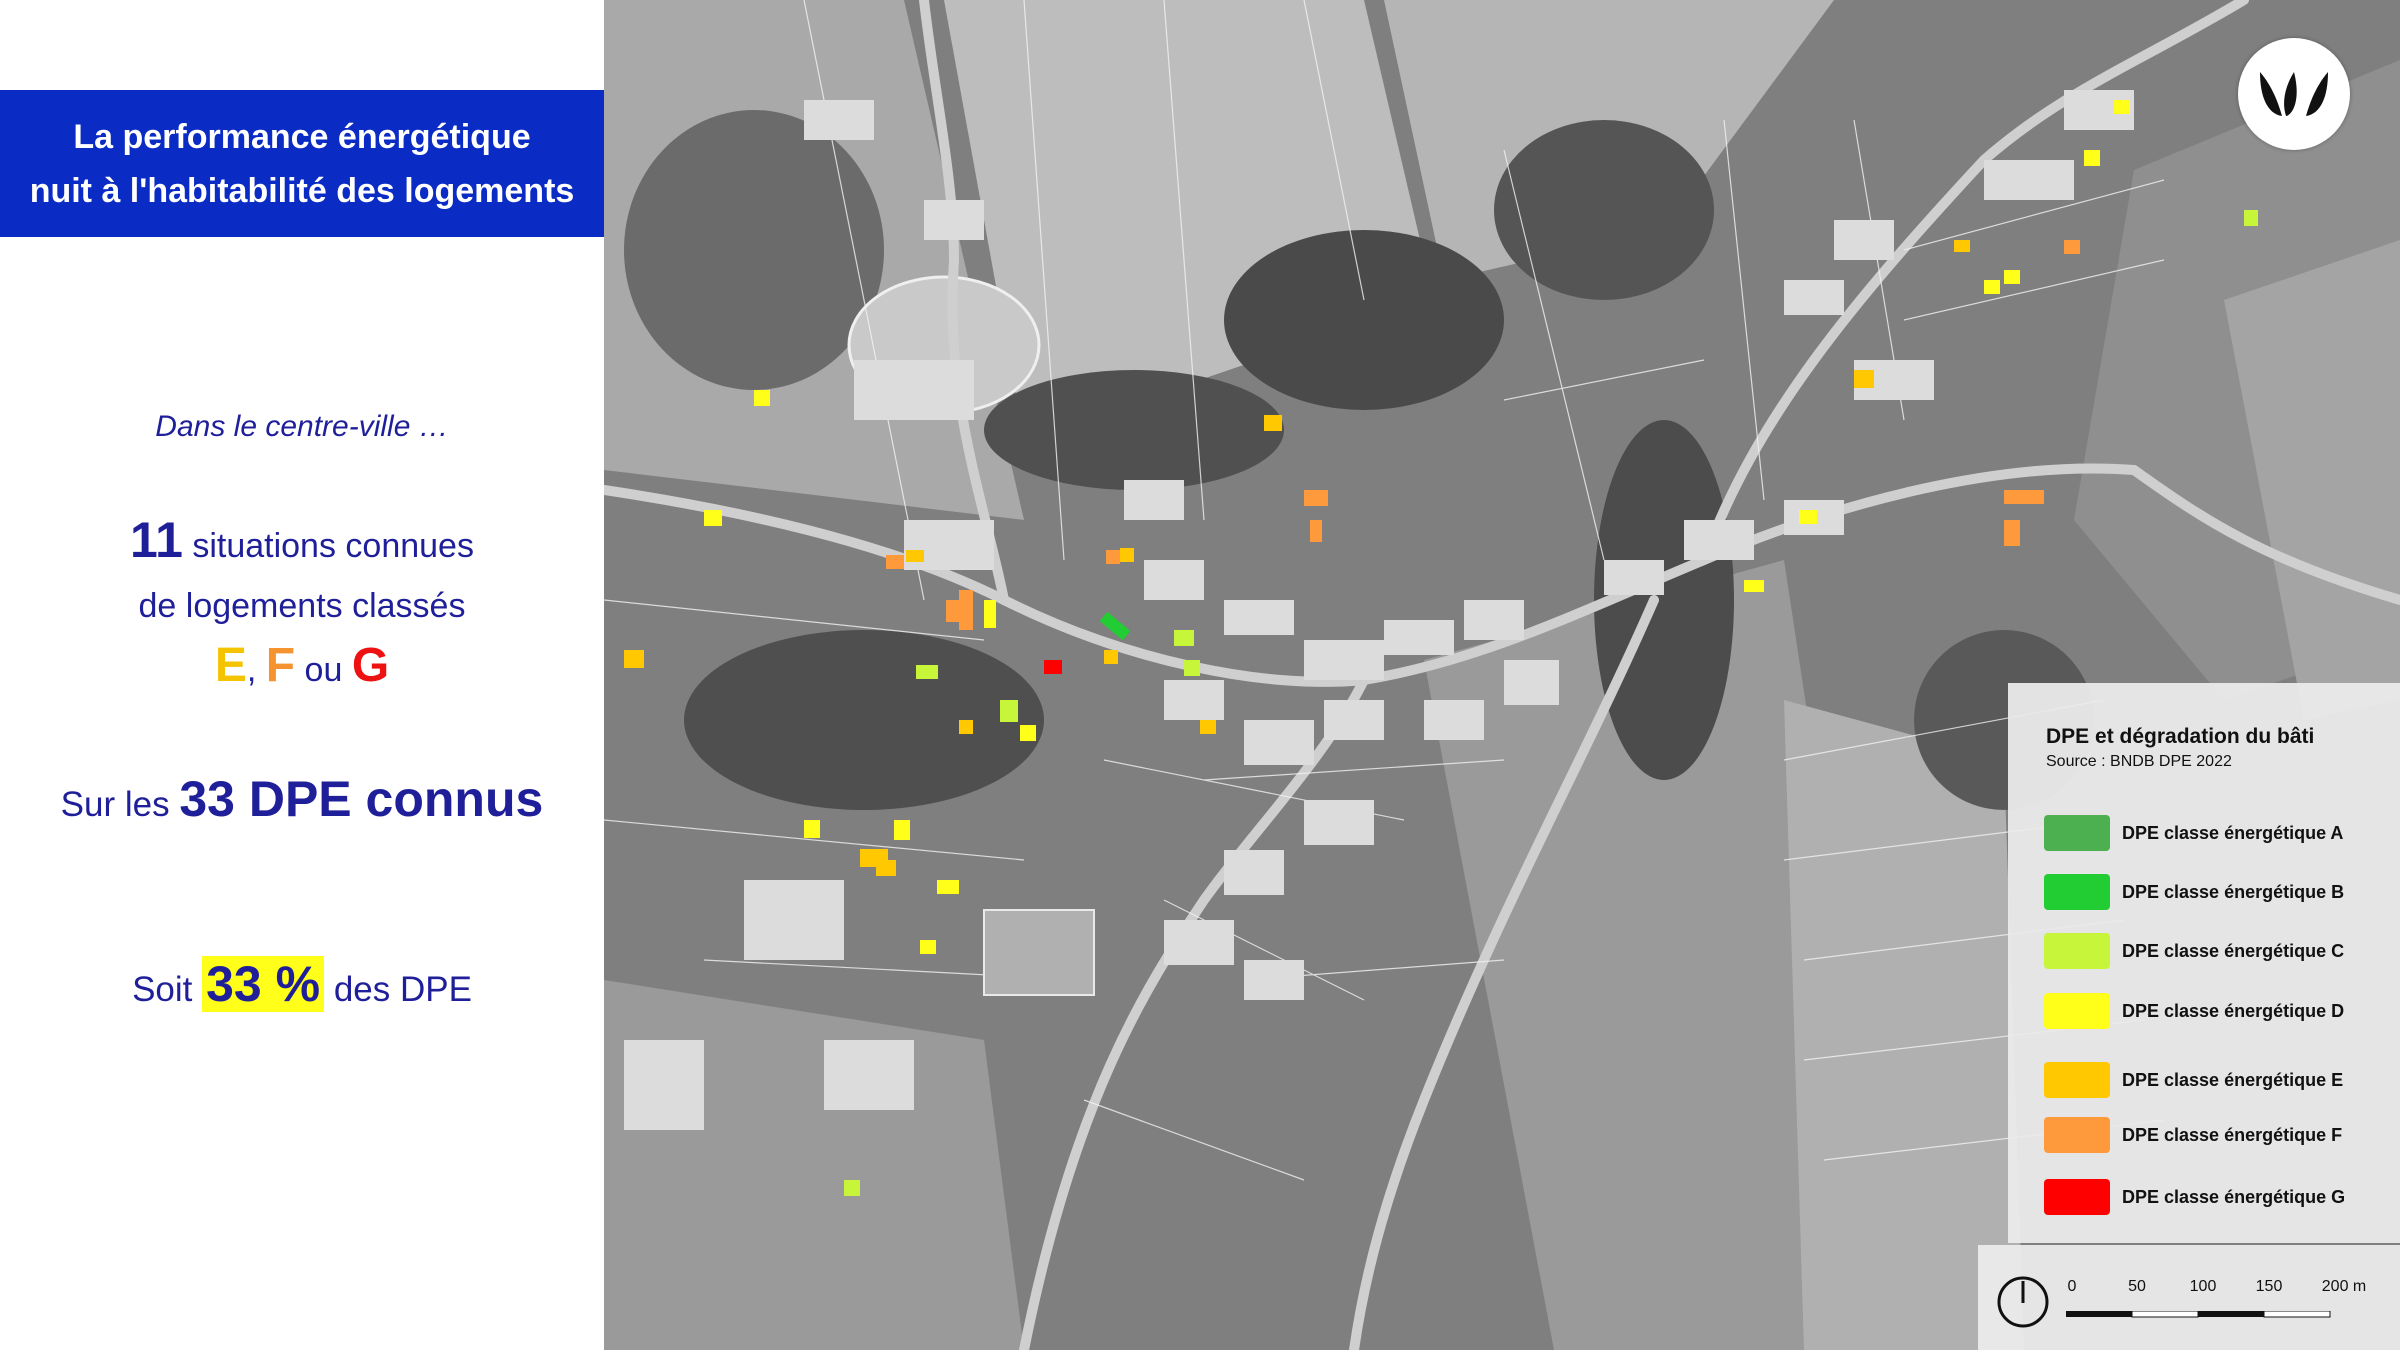  I want to click on stat-text-1: situations connues, so click(333, 546).